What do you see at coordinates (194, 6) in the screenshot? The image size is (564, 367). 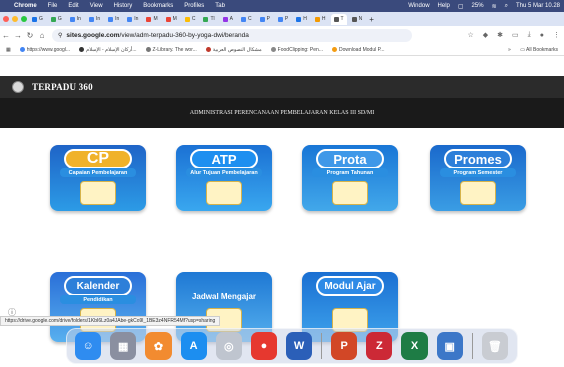 I see `menu-profiles: Profiles` at bounding box center [194, 6].